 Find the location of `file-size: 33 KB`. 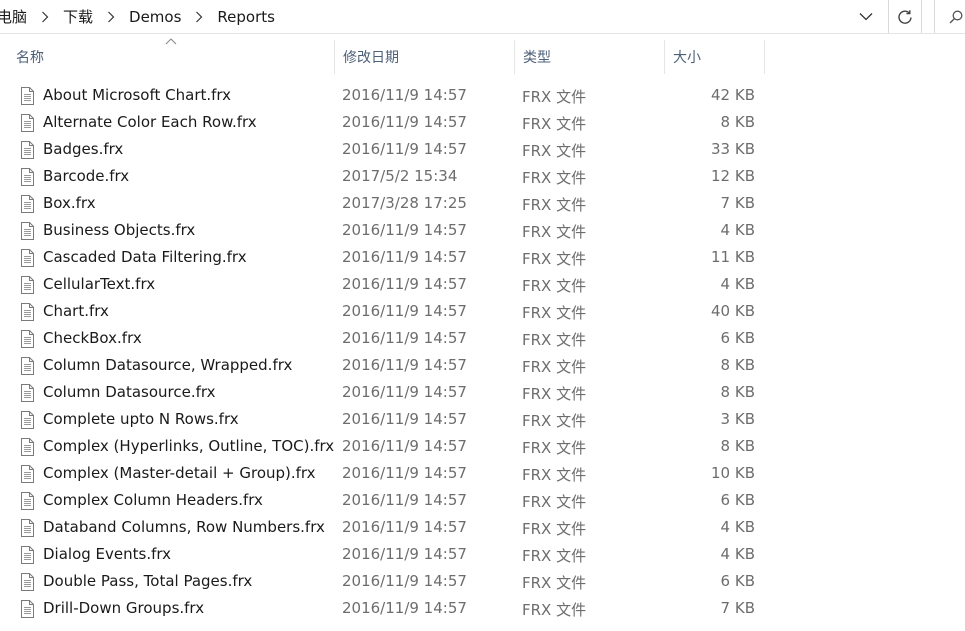

file-size: 33 KB is located at coordinates (733, 149).